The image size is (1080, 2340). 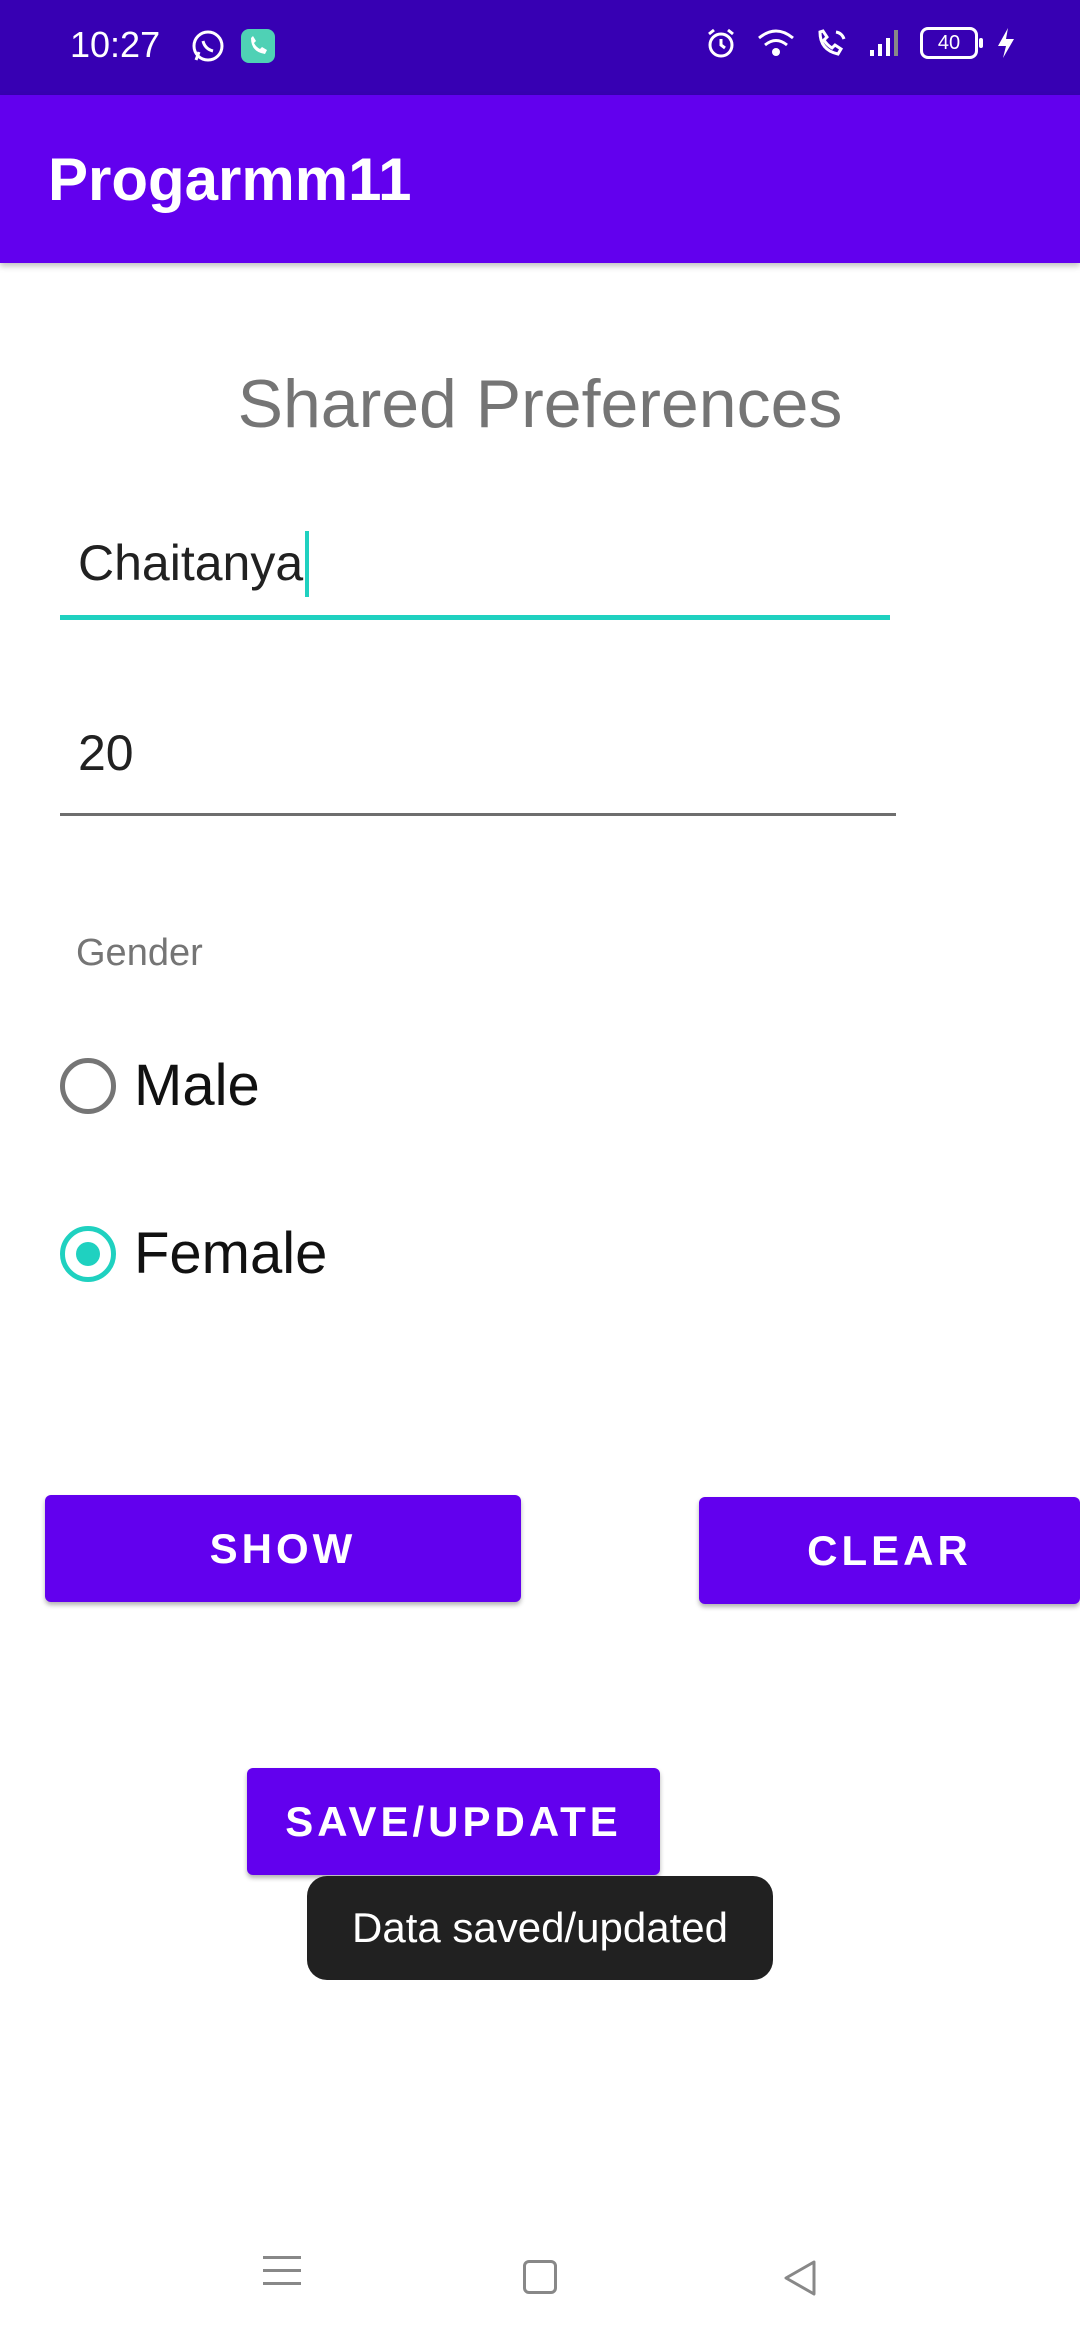 I want to click on home-icon, so click(x=540, y=2277).